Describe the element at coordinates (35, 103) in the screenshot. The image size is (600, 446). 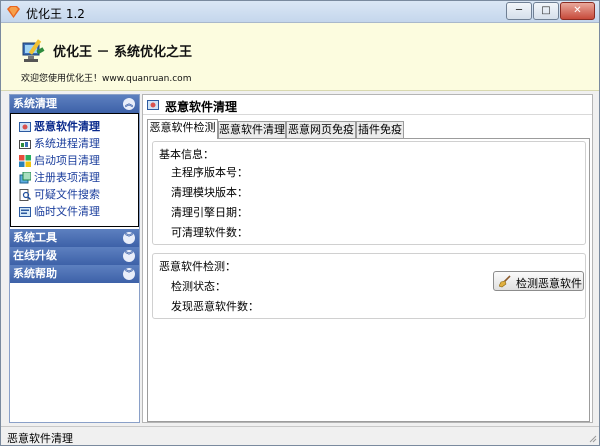
I see `section-label: 系统清理` at that location.